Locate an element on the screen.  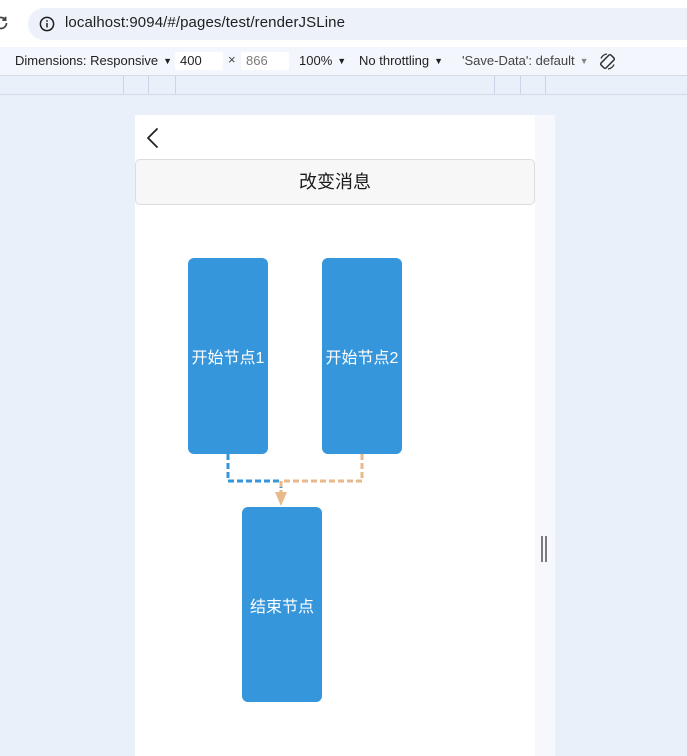
height-input: 866 is located at coordinates (265, 61).